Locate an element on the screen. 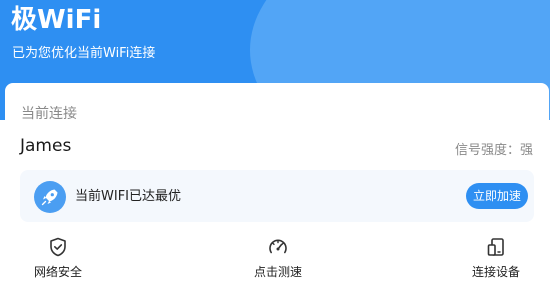 This screenshot has width=550, height=288. action-label: 点击测速 is located at coordinates (277, 272).